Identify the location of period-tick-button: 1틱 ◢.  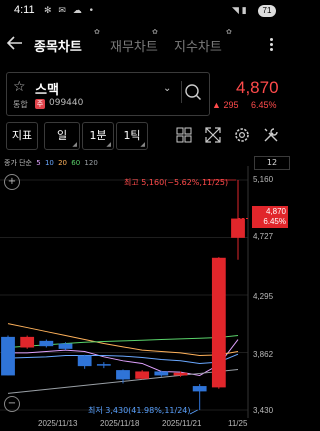
(132, 136).